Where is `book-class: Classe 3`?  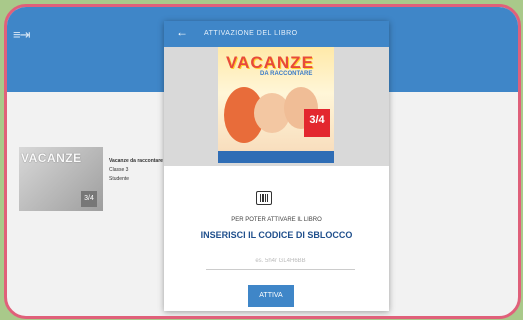
book-class: Classe 3 is located at coordinates (119, 170).